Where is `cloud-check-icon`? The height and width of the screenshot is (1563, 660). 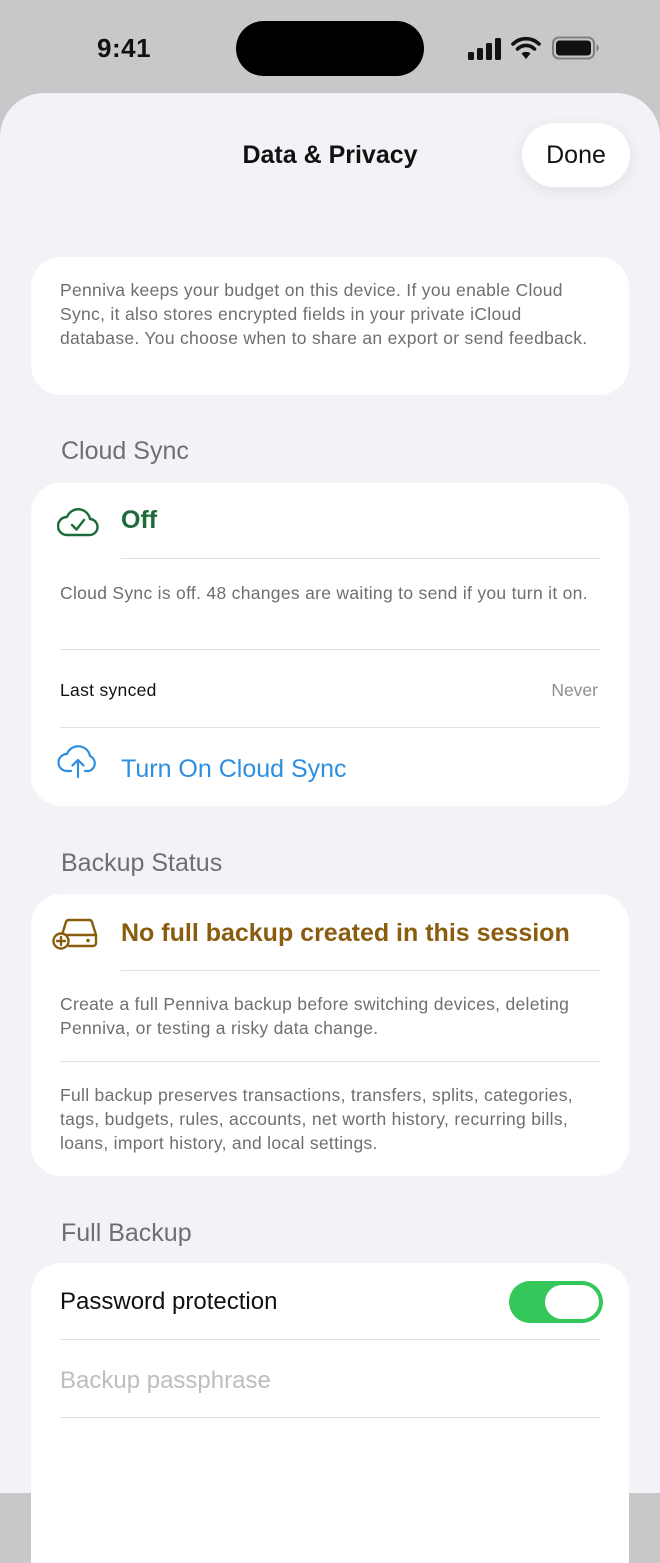
cloud-check-icon is located at coordinates (78, 522).